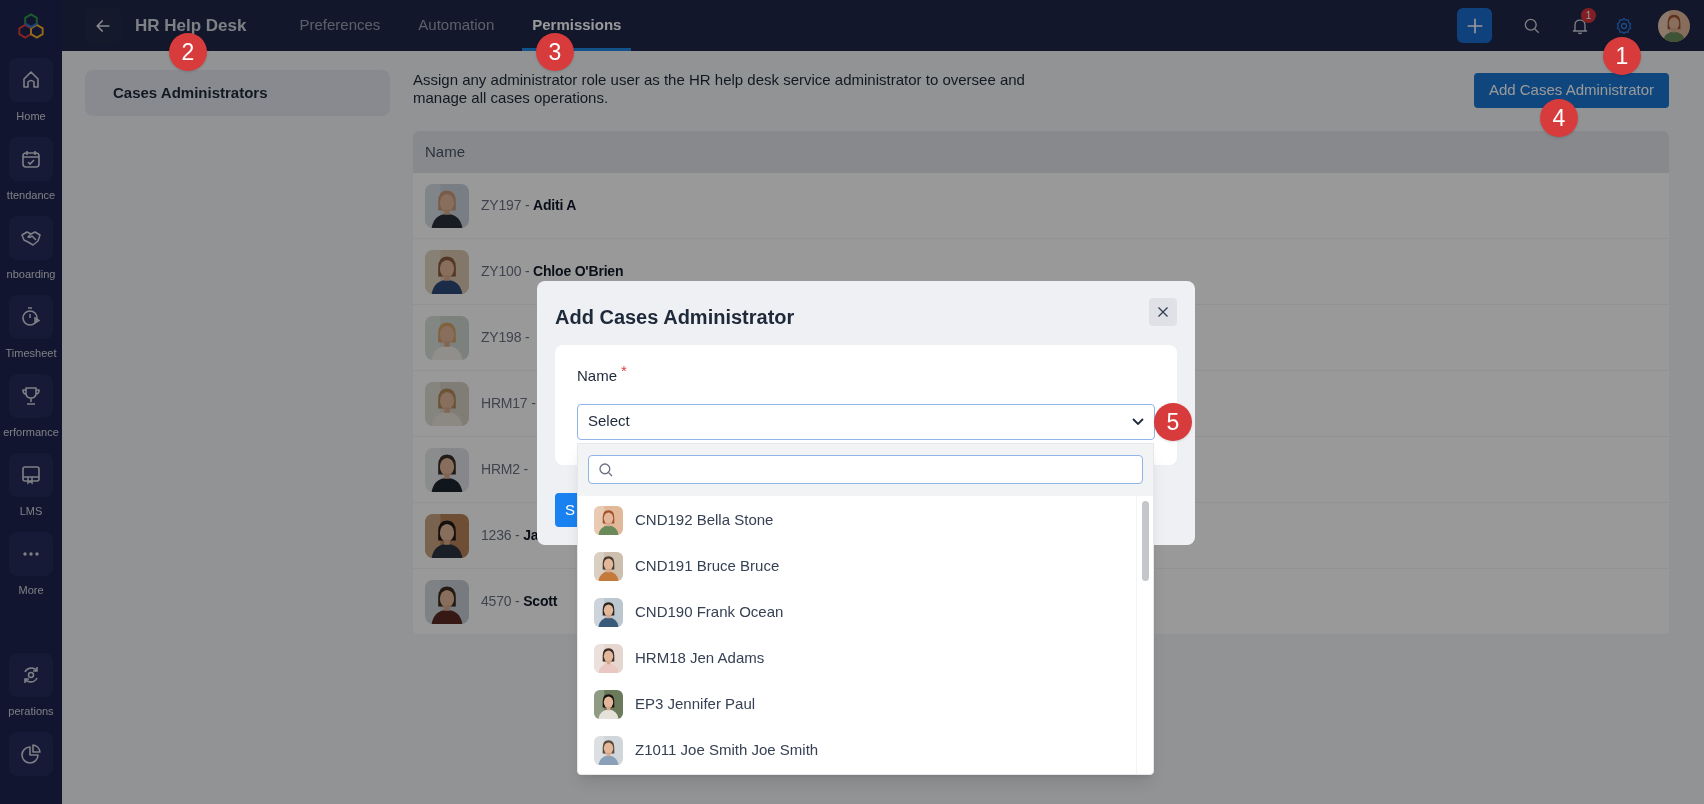 This screenshot has height=804, width=1704. I want to click on add-button, so click(1474, 25).